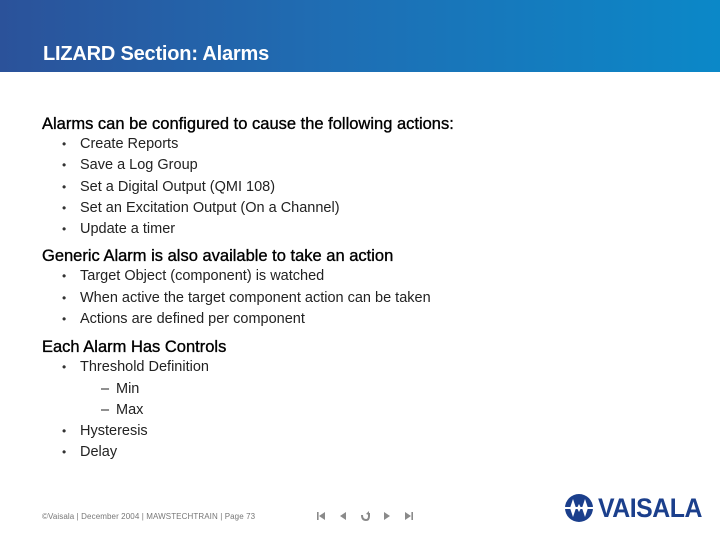  What do you see at coordinates (579, 508) in the screenshot?
I see `vaisala-globe-icon` at bounding box center [579, 508].